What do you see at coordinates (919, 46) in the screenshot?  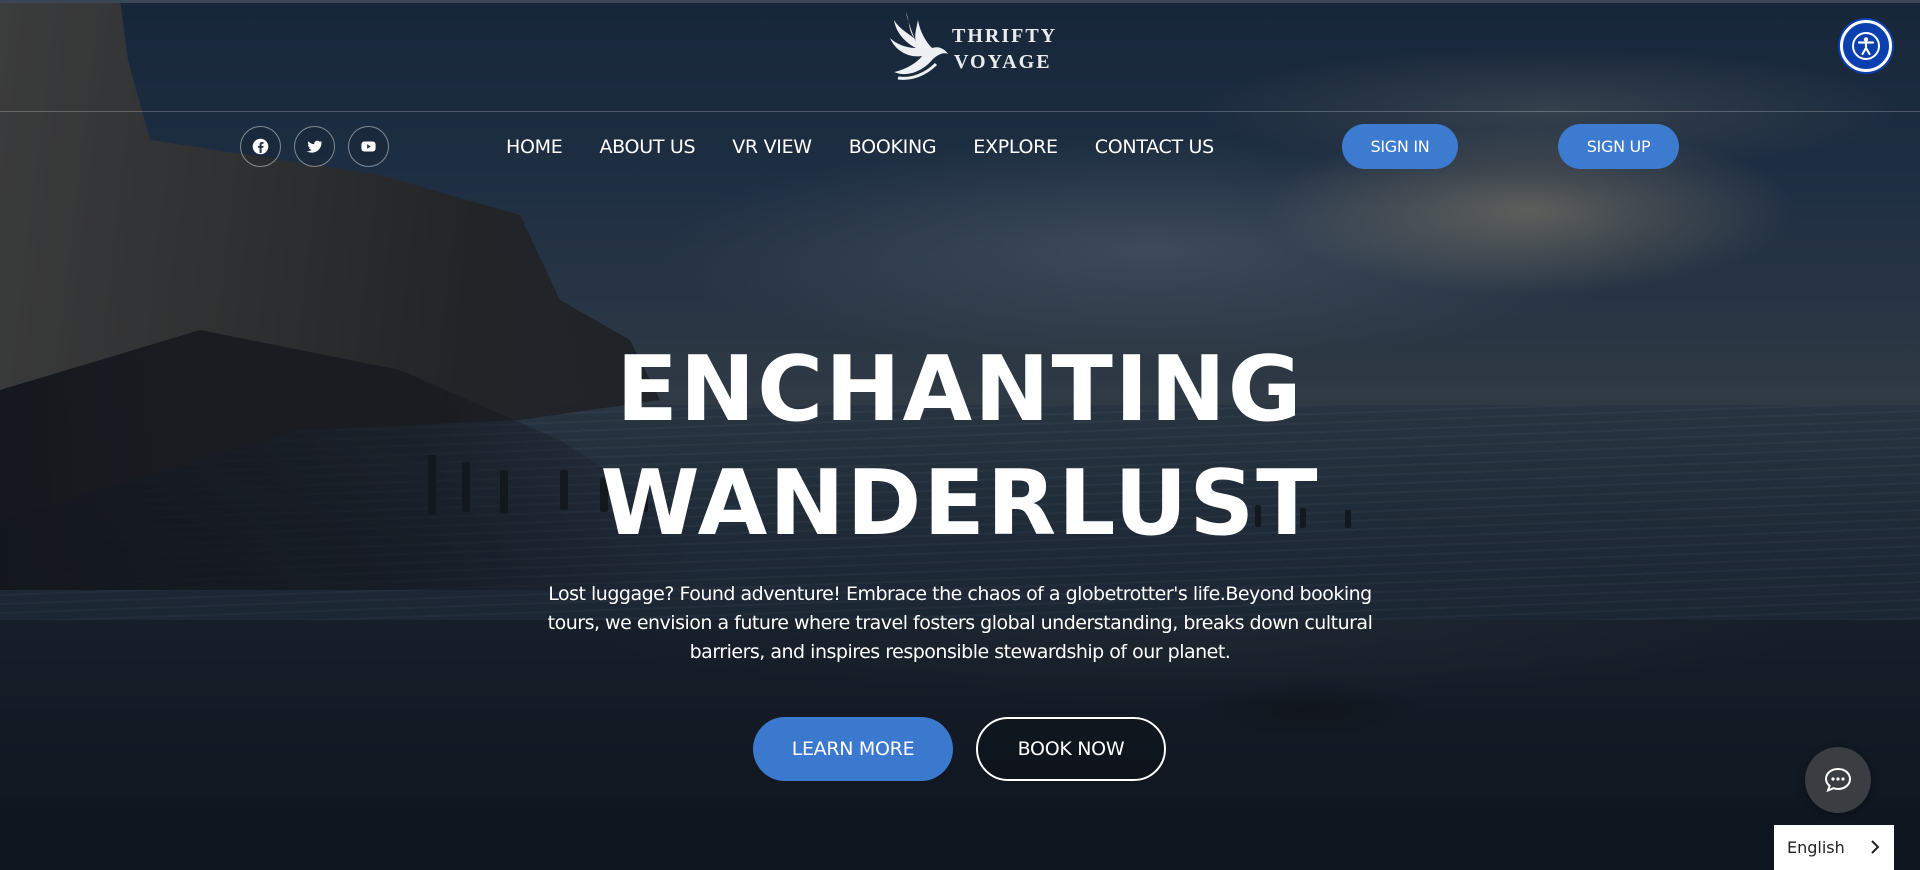 I see `dove-icon` at bounding box center [919, 46].